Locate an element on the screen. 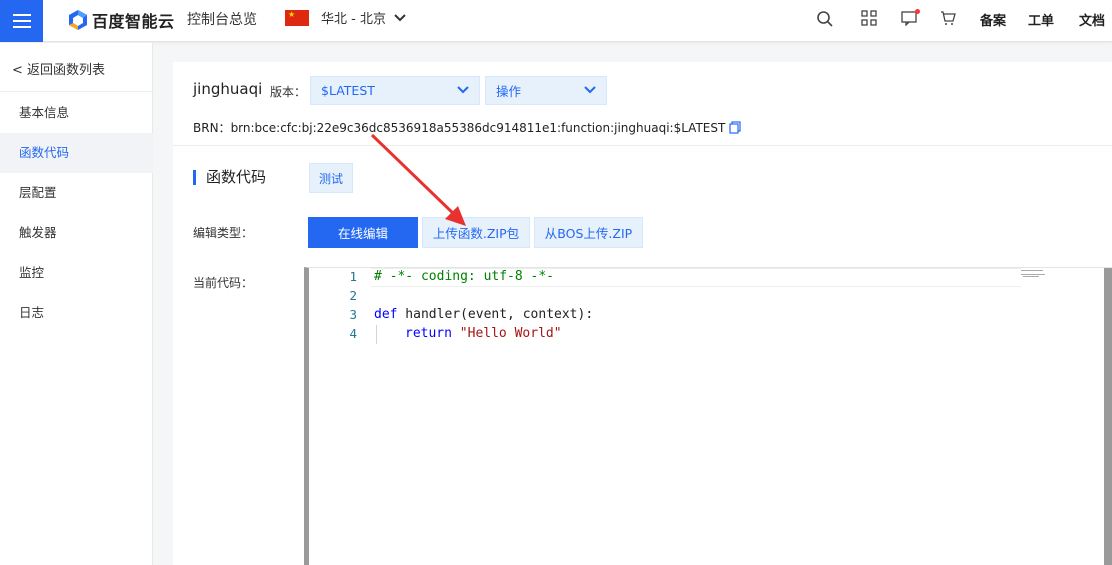 The image size is (1112, 565). code-line-3-rest: handler(event, context): is located at coordinates (495, 314).